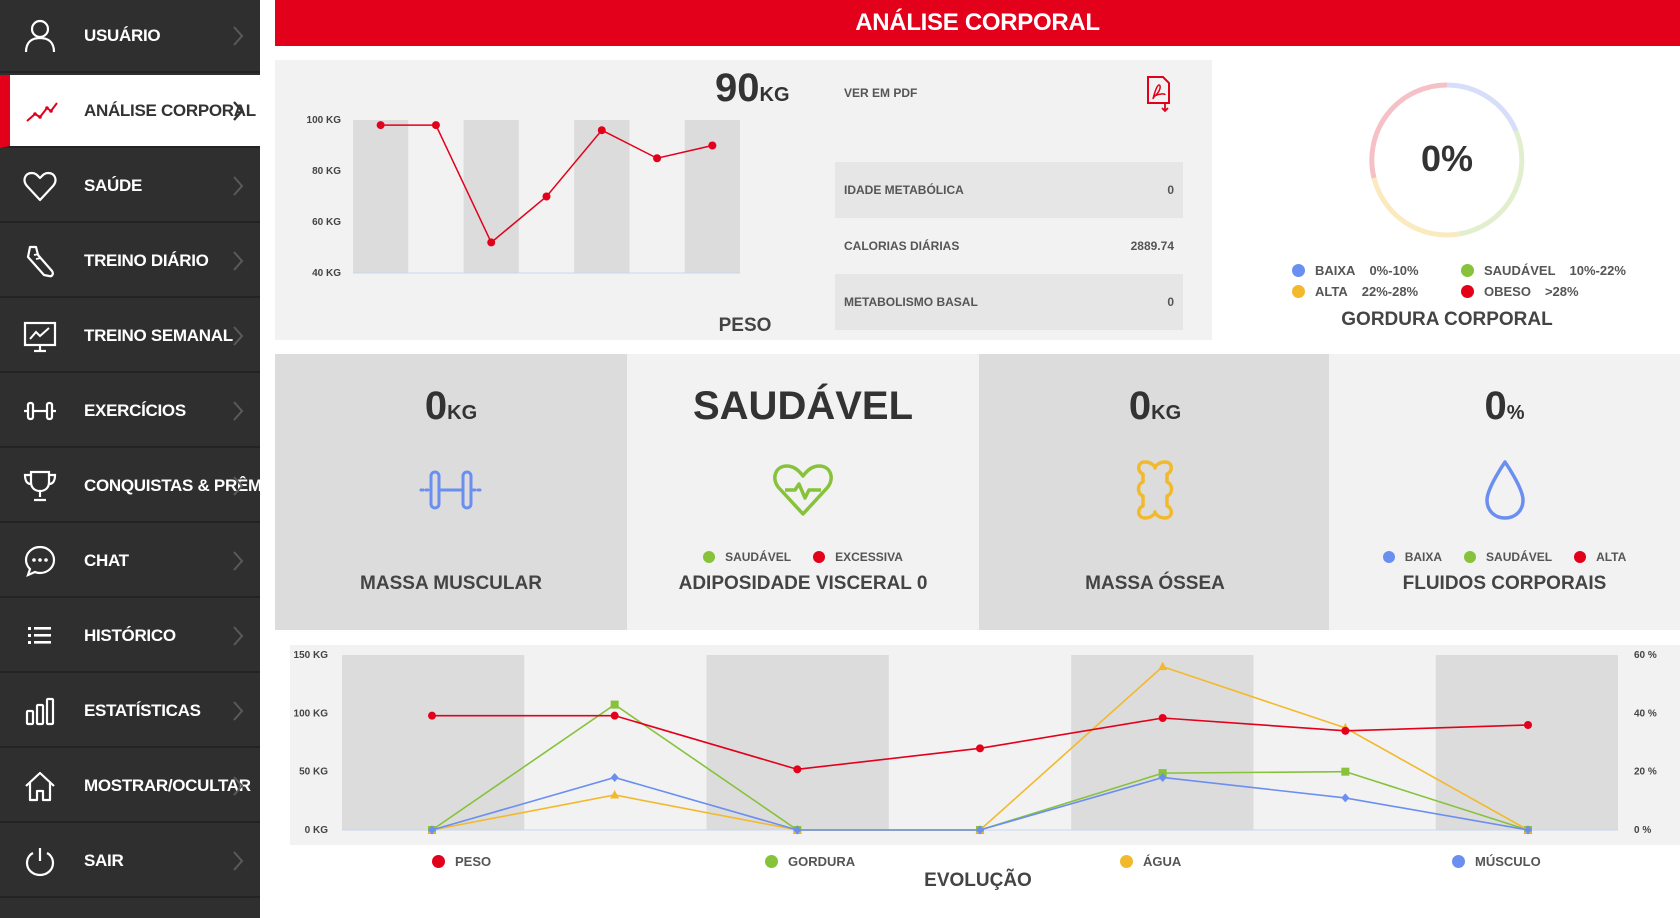 The width and height of the screenshot is (1680, 918). What do you see at coordinates (326, 222) in the screenshot?
I see `peso-y-tick: 60 KG` at bounding box center [326, 222].